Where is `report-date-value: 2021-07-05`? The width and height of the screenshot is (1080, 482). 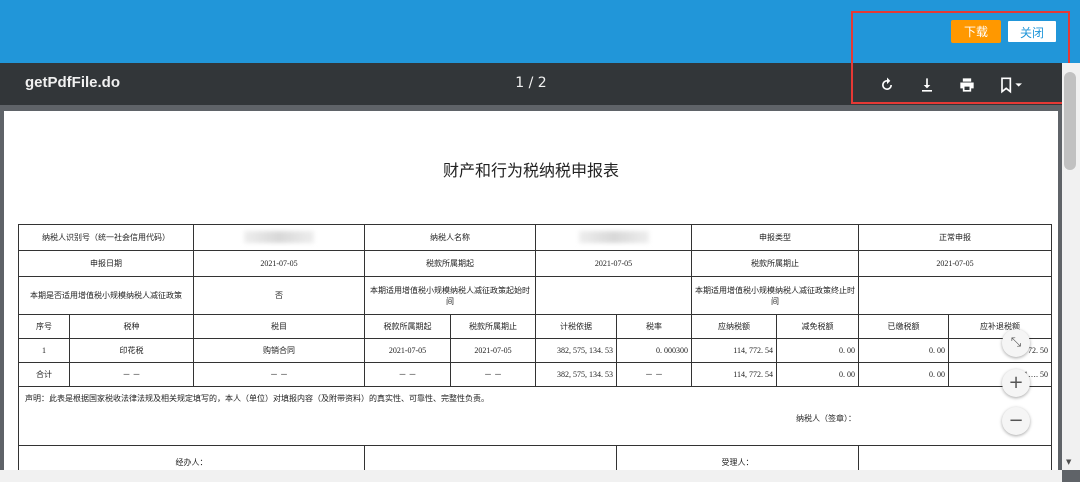
report-date-value: 2021-07-05 is located at coordinates (279, 263).